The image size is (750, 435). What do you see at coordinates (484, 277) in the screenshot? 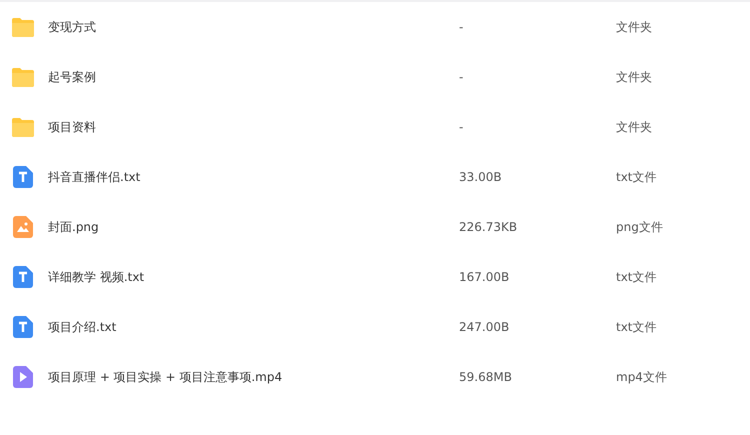
I see `file-size: 167.00B` at bounding box center [484, 277].